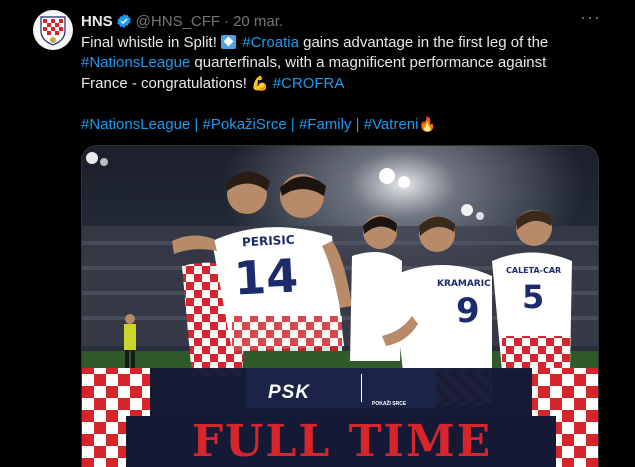 The width and height of the screenshot is (635, 467). I want to click on hashtag-vatreni: #Vatreni, so click(391, 124).